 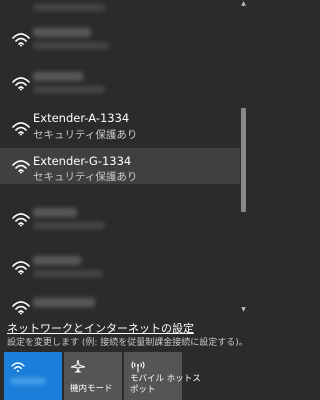 What do you see at coordinates (243, 4) in the screenshot?
I see `scroll-up-arrow-icon: ▲` at bounding box center [243, 4].